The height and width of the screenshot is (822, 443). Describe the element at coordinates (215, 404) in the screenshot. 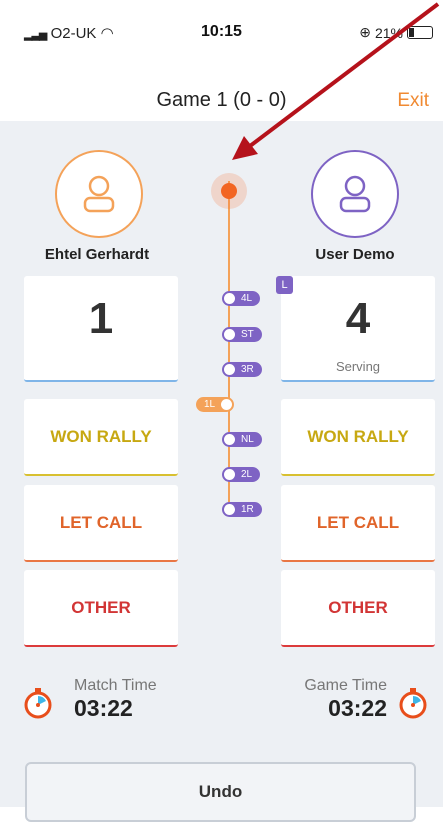

I see `timeline-marker: 1L` at that location.